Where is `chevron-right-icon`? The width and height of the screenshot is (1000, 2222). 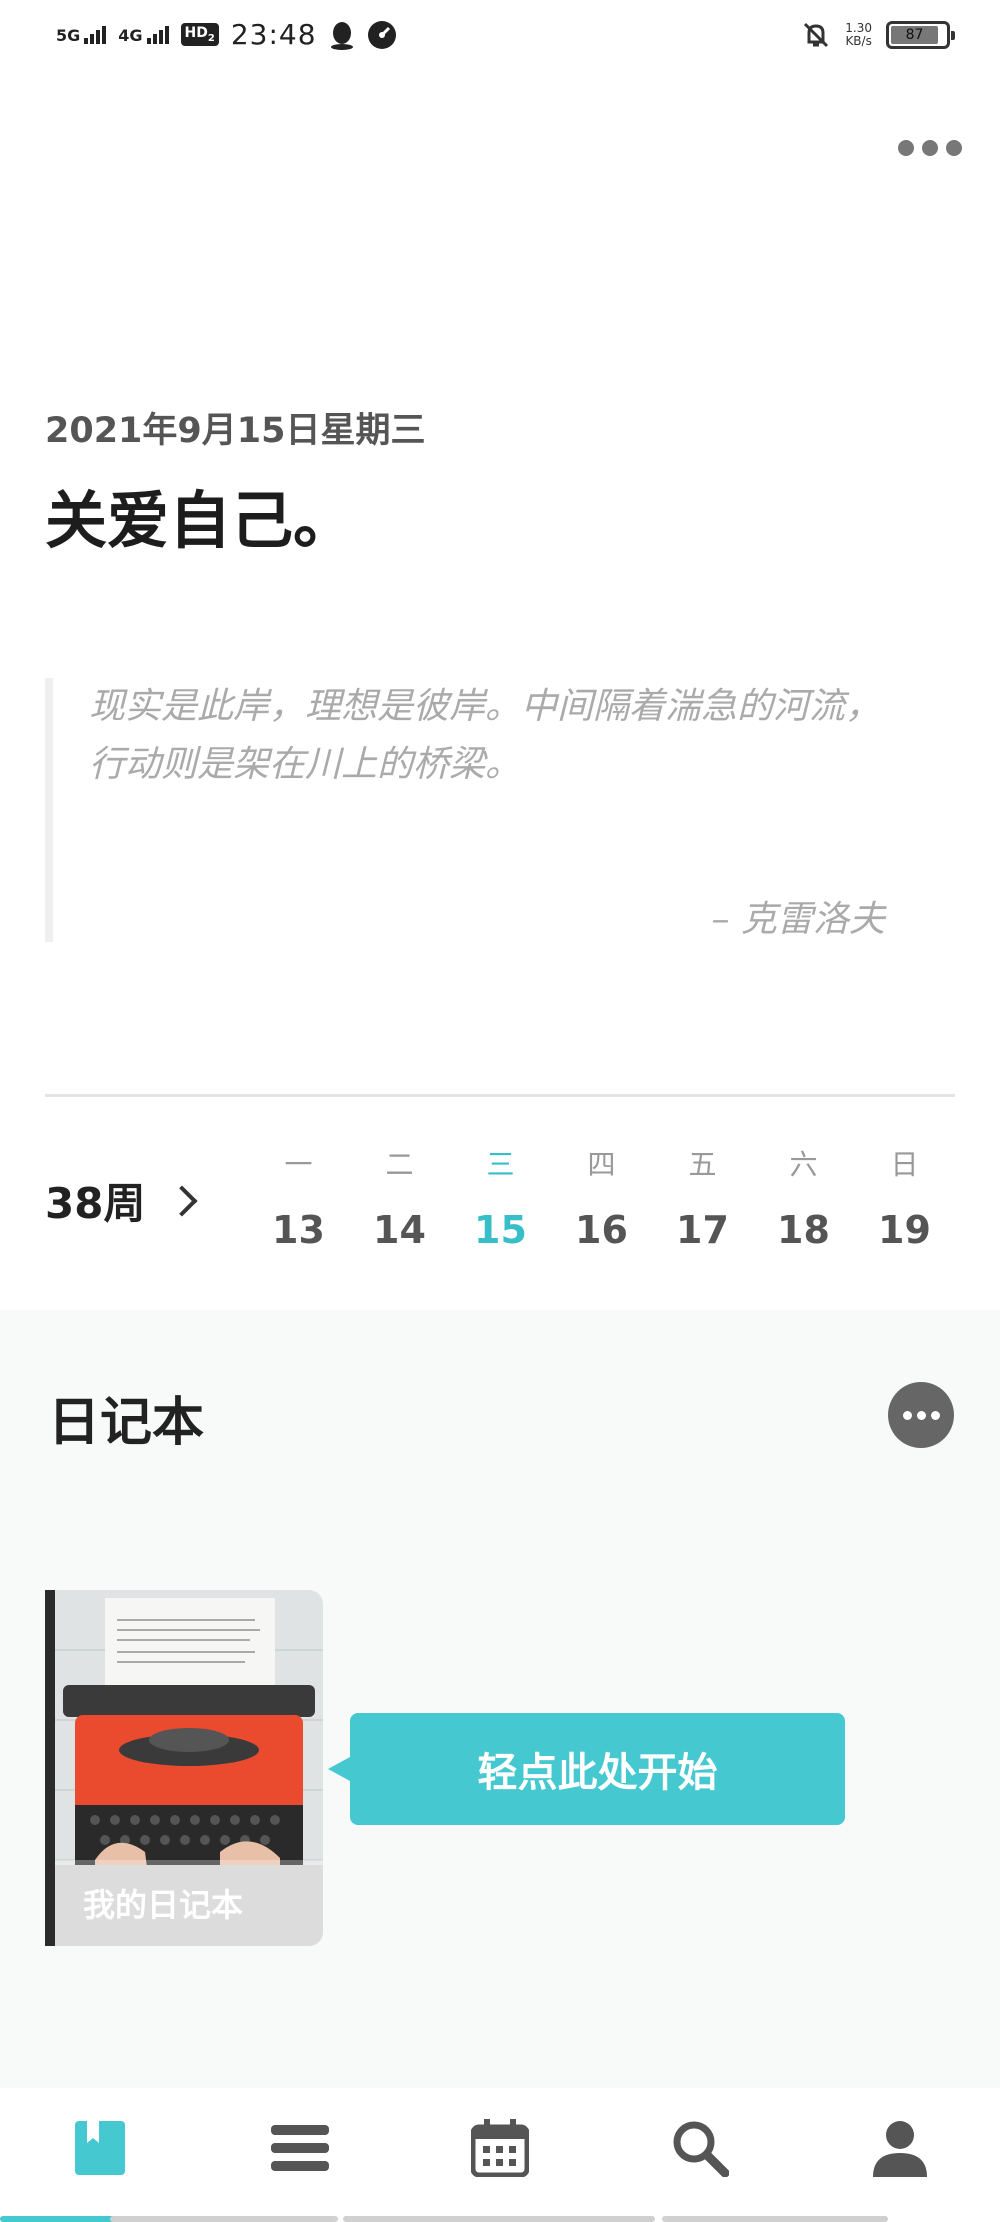 chevron-right-icon is located at coordinates (182, 1200).